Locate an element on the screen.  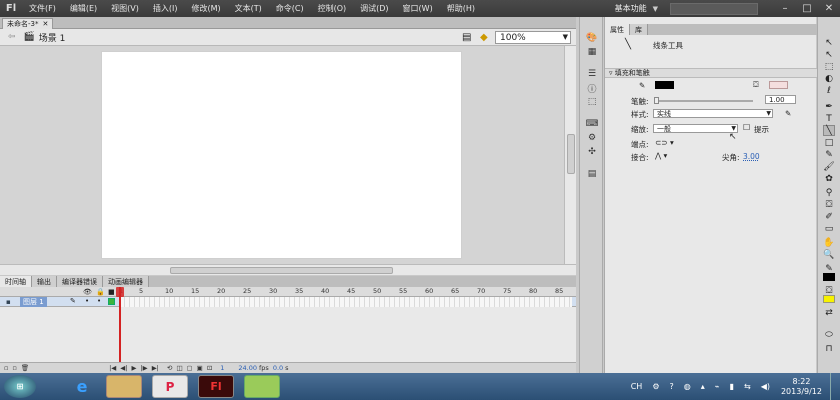
language-indicator: CH is located at coordinates (637, 386).